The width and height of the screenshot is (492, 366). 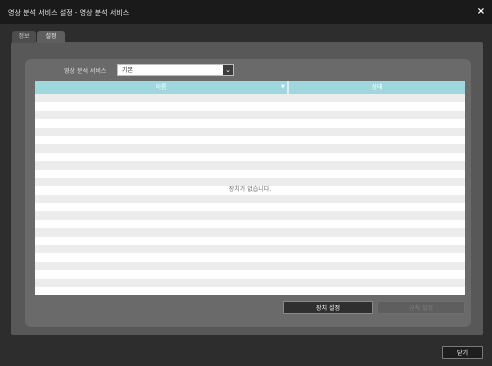 I want to click on tab-settings: 설정, so click(x=51, y=37).